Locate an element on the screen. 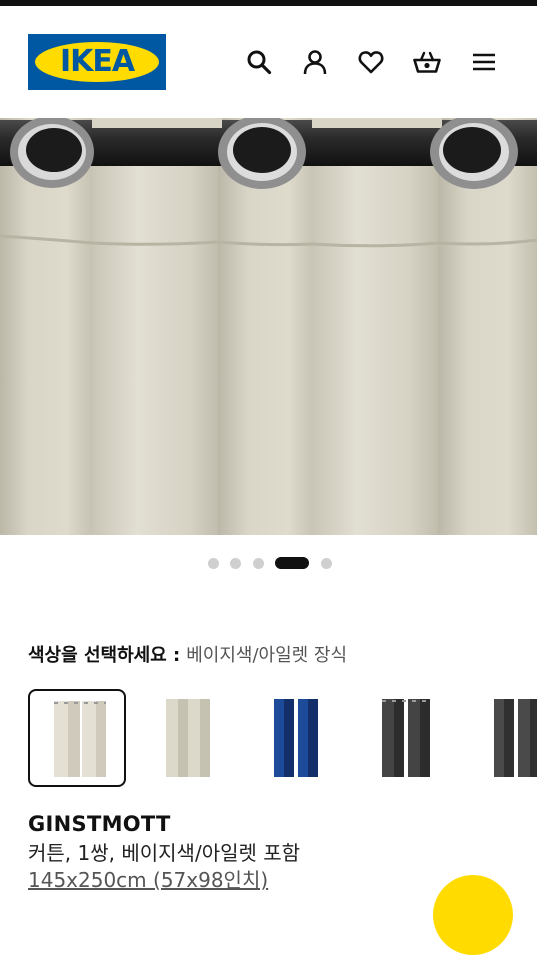  color-selector-label: 색상을 선택하세요 : 베이지색/아일렛 장식 is located at coordinates (187, 656).